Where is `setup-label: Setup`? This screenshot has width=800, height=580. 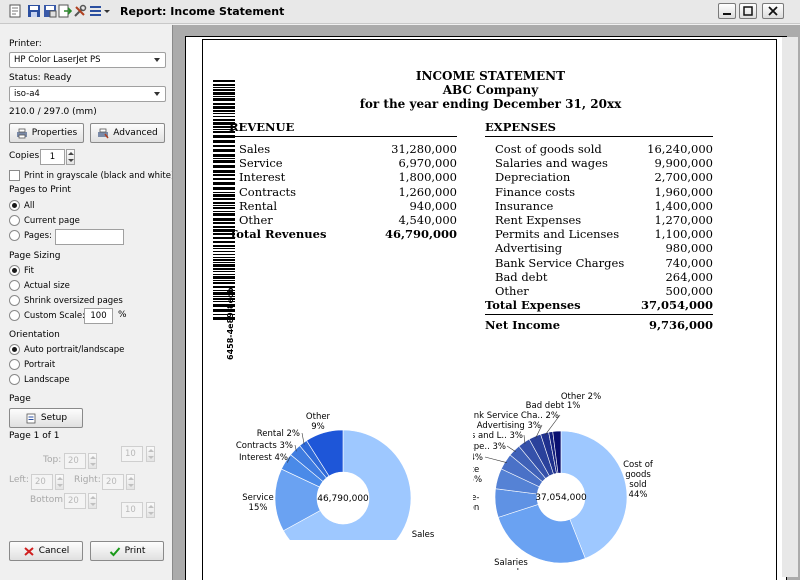 setup-label: Setup is located at coordinates (54, 418).